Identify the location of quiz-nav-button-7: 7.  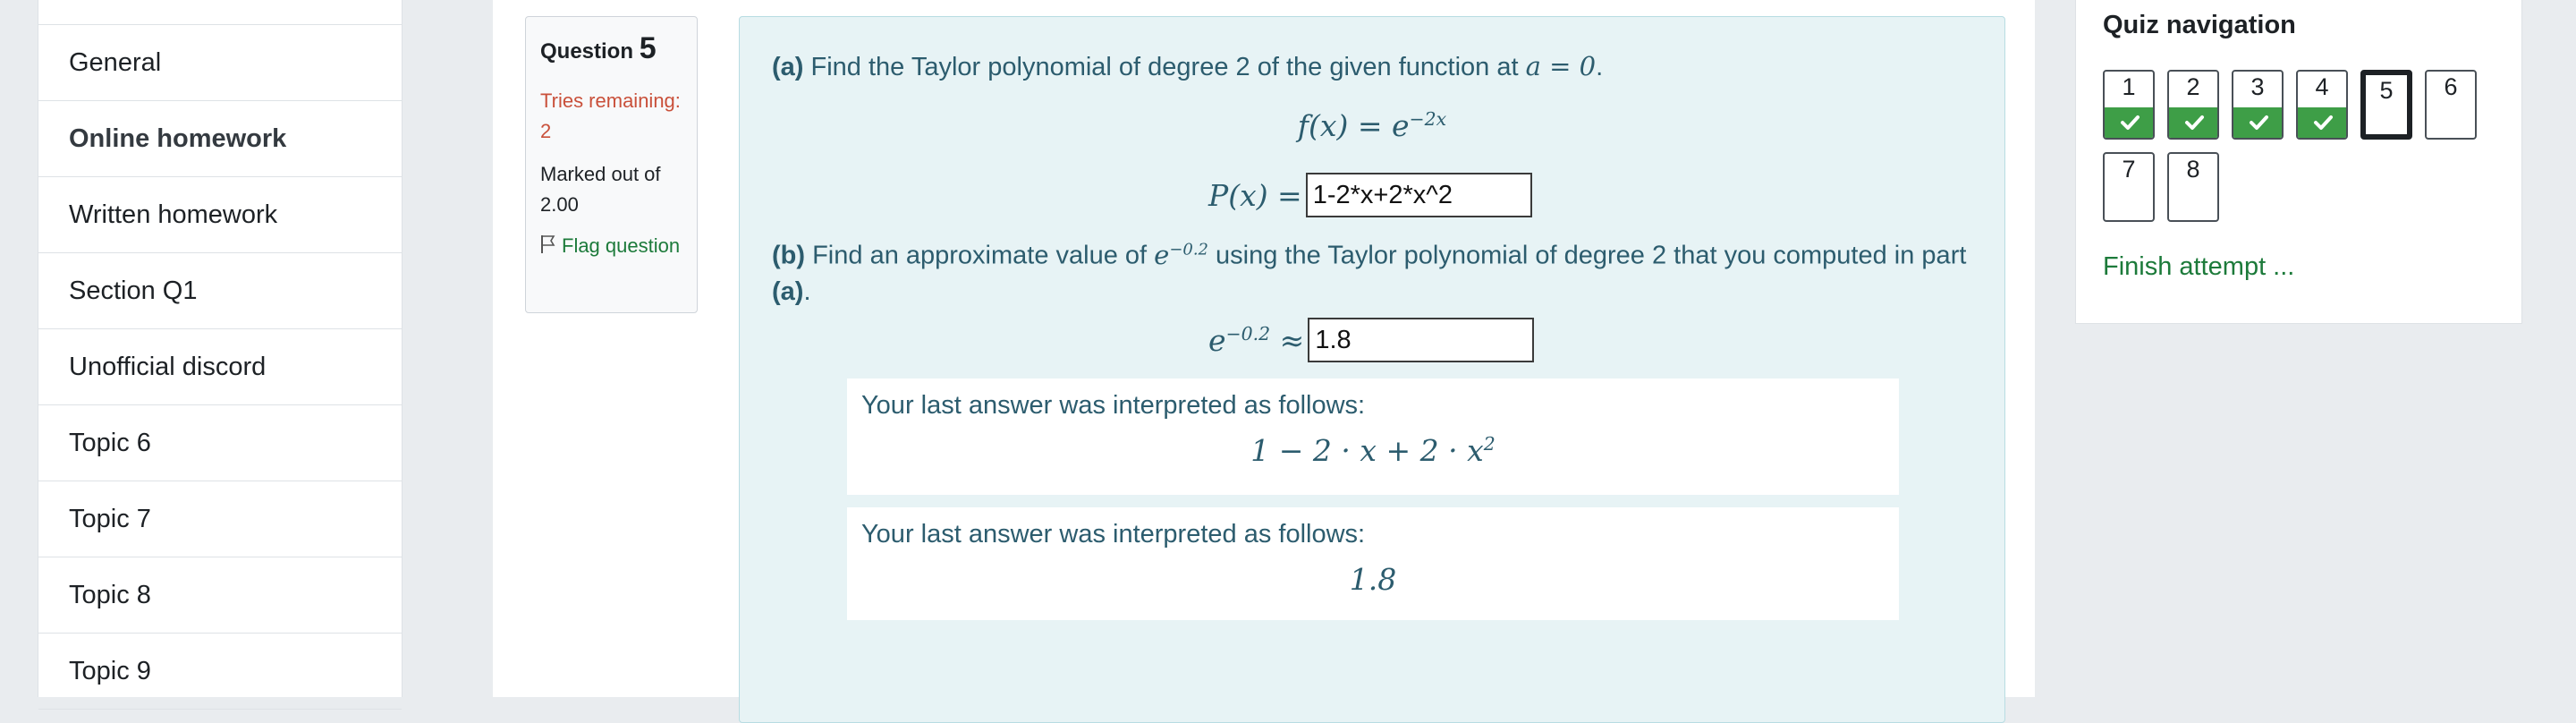
(2129, 187).